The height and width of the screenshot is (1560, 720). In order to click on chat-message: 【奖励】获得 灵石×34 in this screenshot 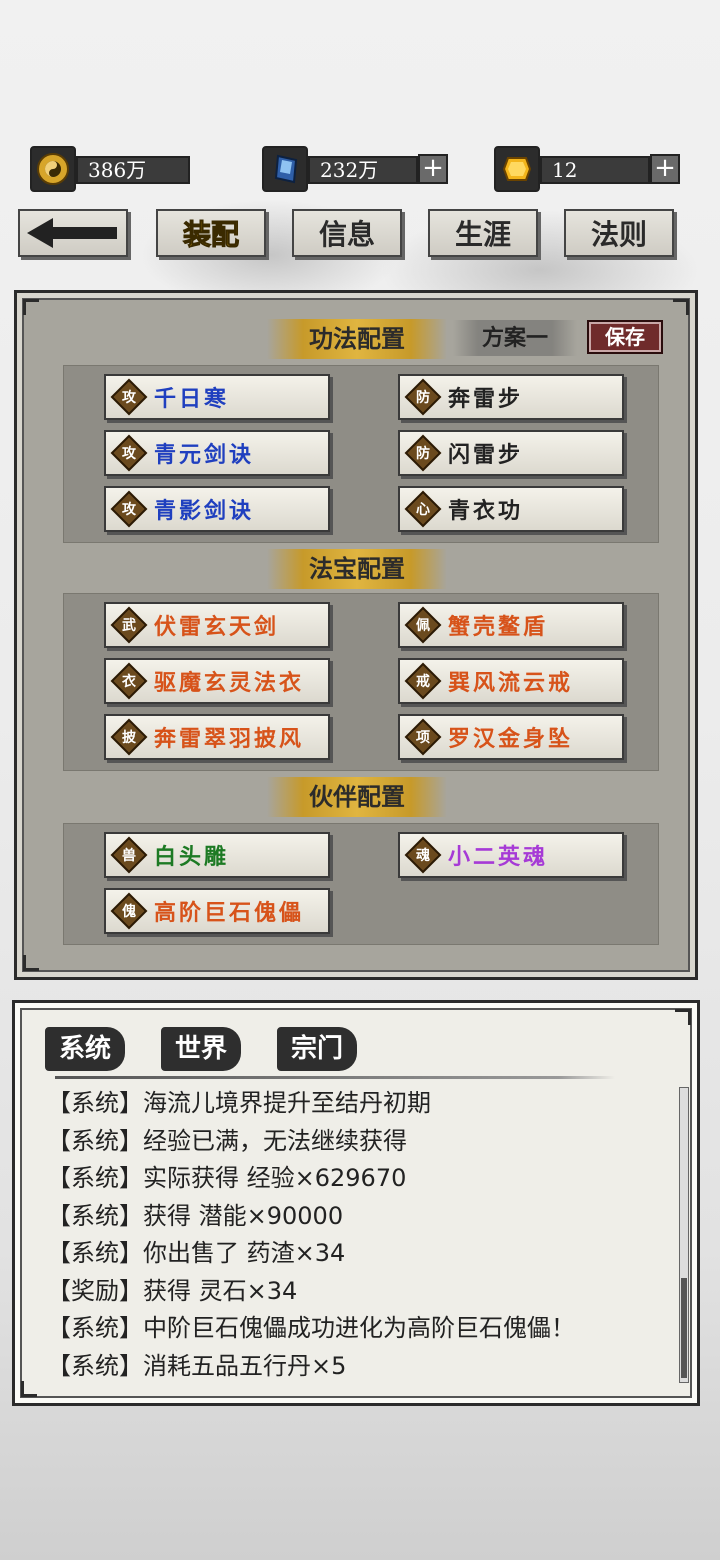, I will do `click(172, 1290)`.